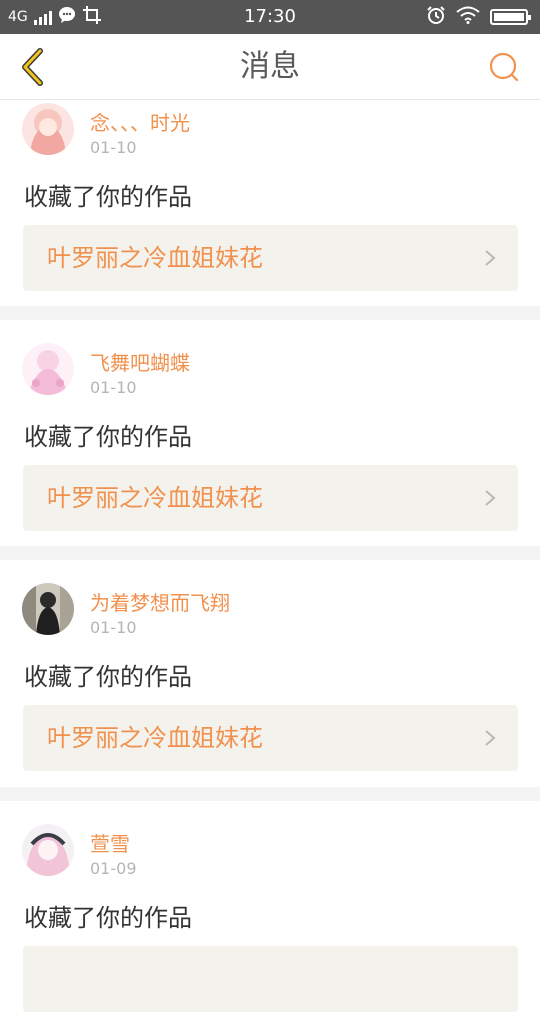 Image resolution: width=540 pixels, height=1012 pixels. Describe the element at coordinates (140, 121) in the screenshot. I see `username: 念、、、时光` at that location.